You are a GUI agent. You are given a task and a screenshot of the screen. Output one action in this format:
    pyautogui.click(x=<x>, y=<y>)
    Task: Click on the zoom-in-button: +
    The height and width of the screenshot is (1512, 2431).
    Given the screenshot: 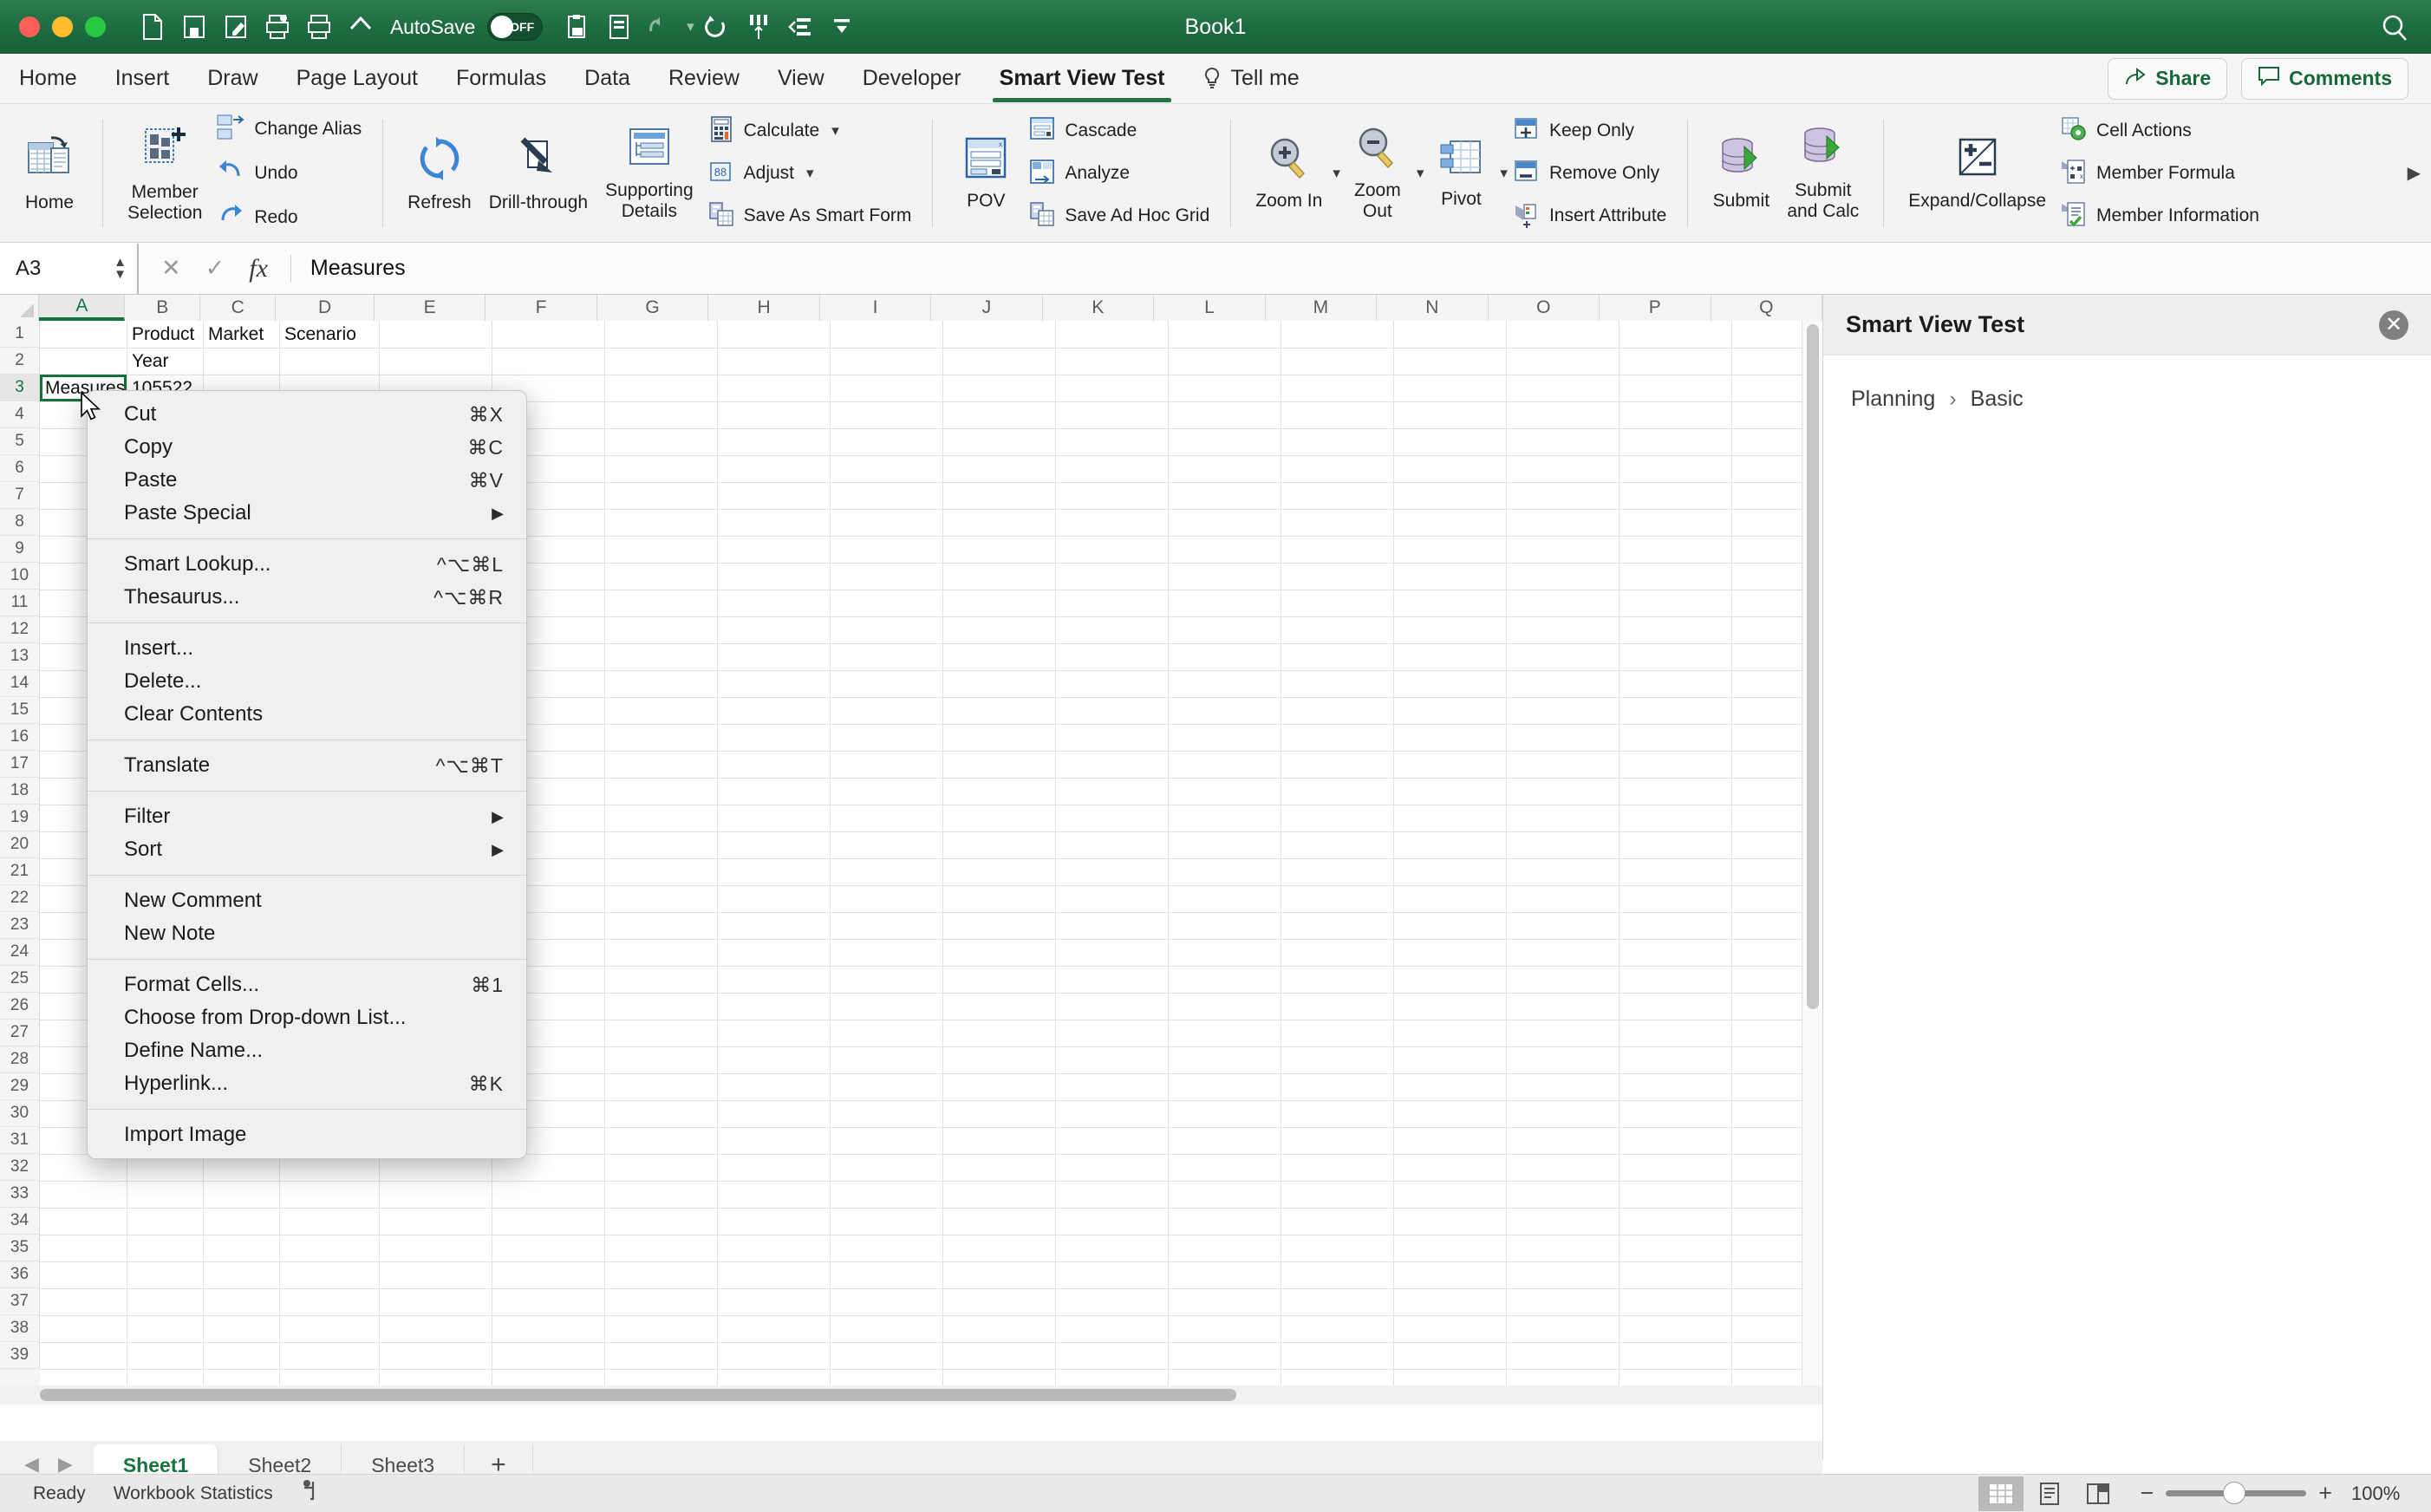 What is the action you would take?
    pyautogui.click(x=2325, y=1494)
    